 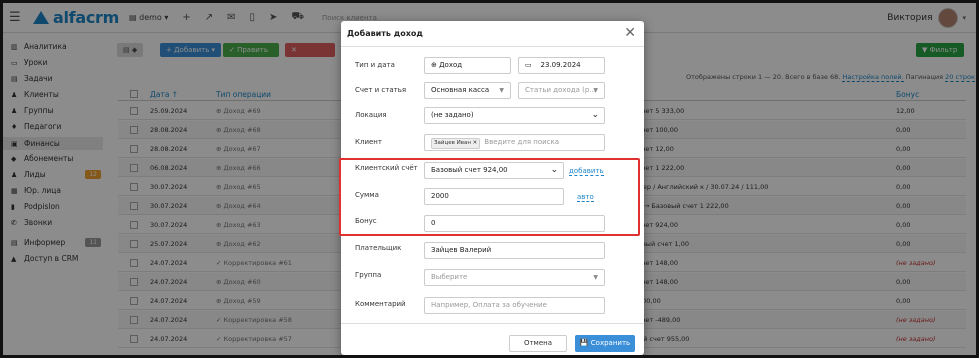 I want to click on account-select: Основная касса ▼, so click(x=467, y=90).